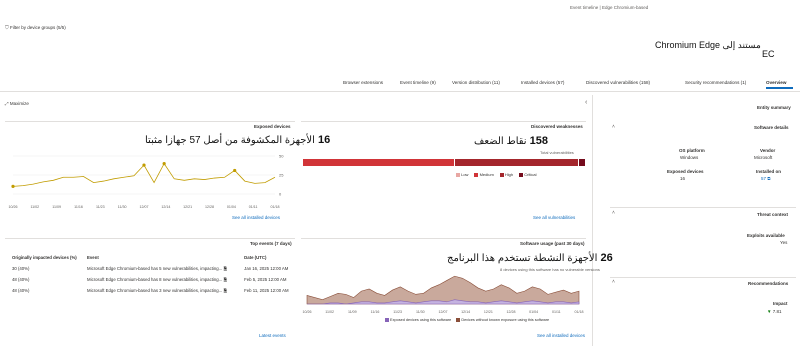 The width and height of the screenshot is (800, 346). I want to click on discovered-weaknesses-caption: نقاط الضعف, so click(500, 141).